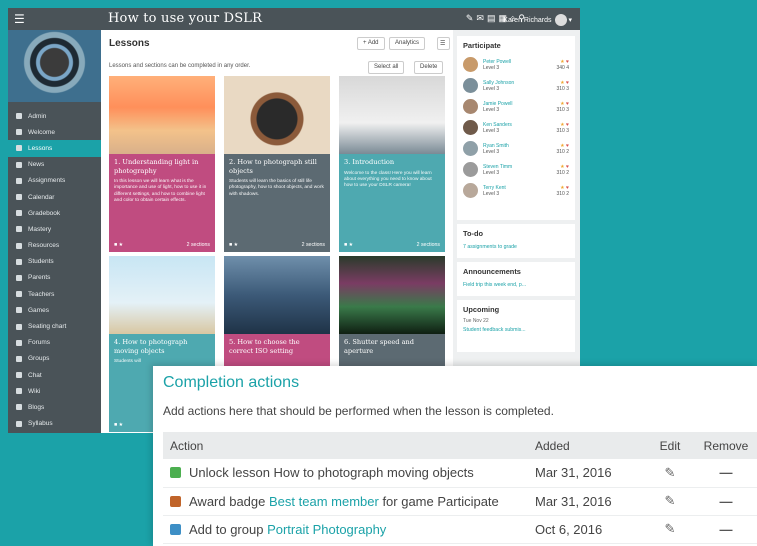 The image size is (757, 546). Describe the element at coordinates (54, 148) in the screenshot. I see `sidebar-item-lessons: Lessons` at that location.